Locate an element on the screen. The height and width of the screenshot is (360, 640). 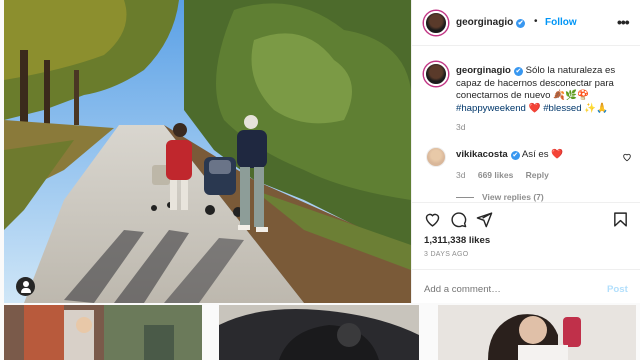
add-comment-bar: Post is located at coordinates (526, 287).